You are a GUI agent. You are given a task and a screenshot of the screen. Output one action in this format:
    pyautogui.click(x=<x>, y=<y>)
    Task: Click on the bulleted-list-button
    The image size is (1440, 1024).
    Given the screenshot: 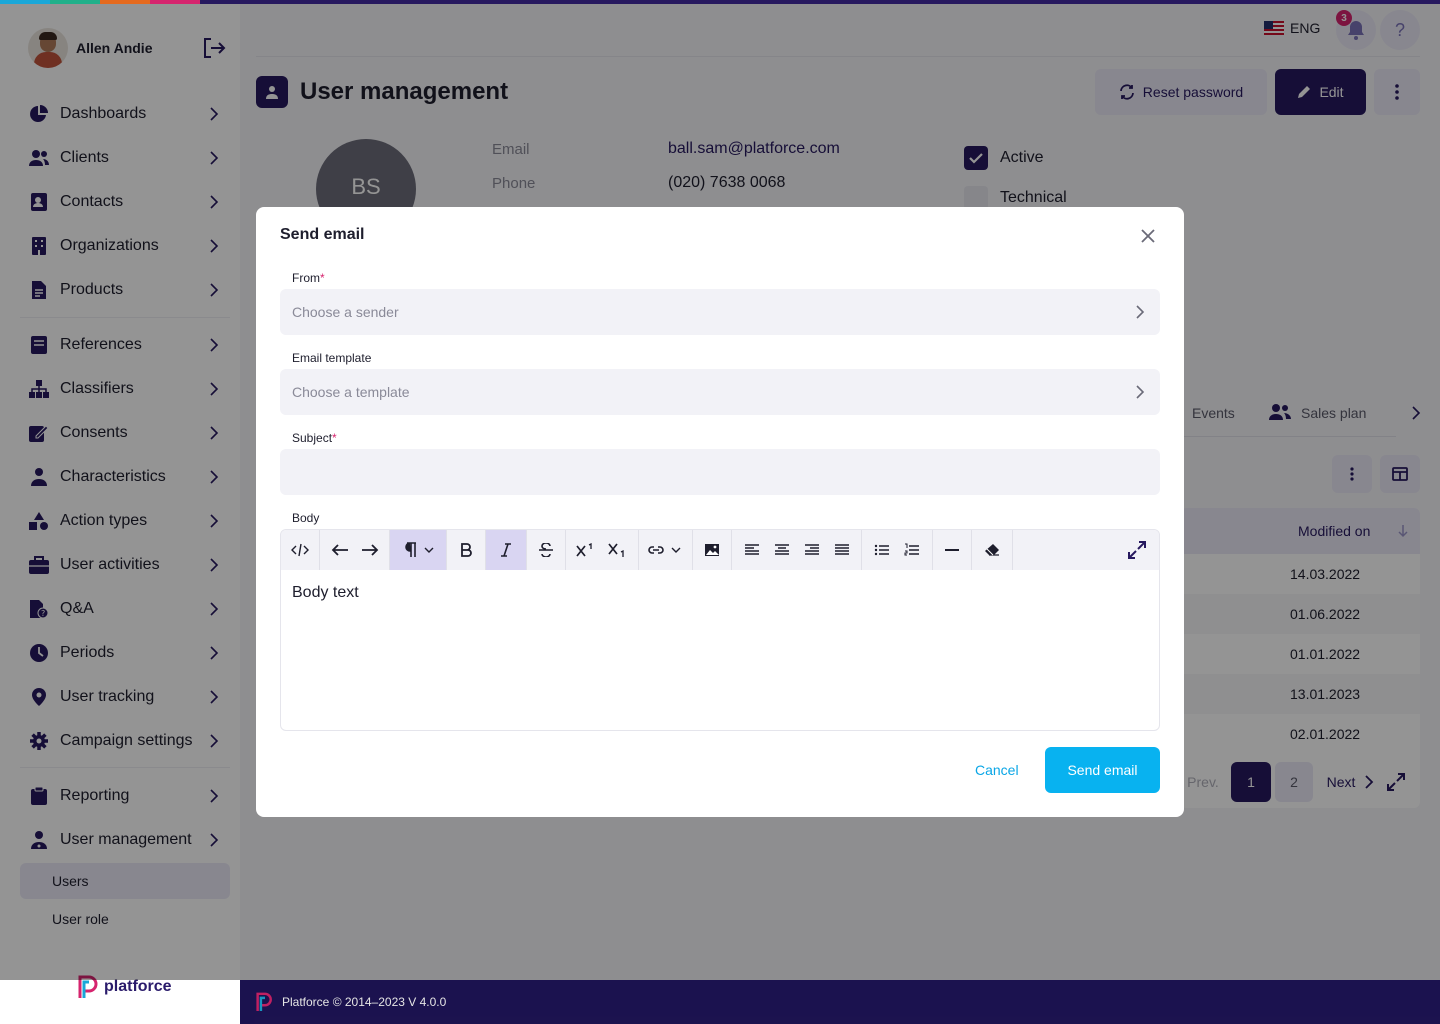 What is the action you would take?
    pyautogui.click(x=882, y=550)
    